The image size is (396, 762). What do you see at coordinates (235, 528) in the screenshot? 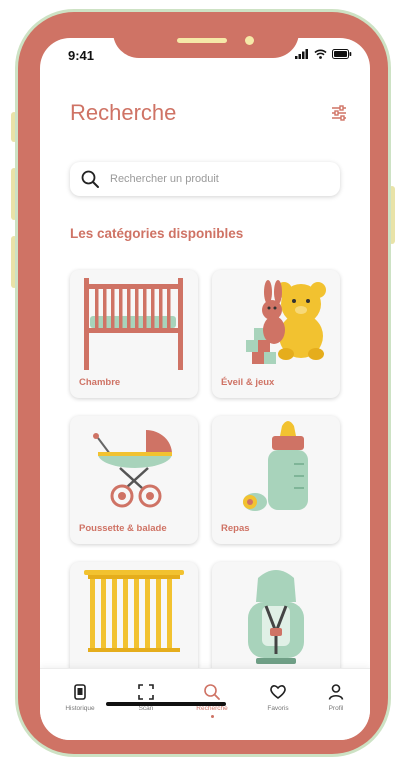
I see `category-label: Repas` at bounding box center [235, 528].